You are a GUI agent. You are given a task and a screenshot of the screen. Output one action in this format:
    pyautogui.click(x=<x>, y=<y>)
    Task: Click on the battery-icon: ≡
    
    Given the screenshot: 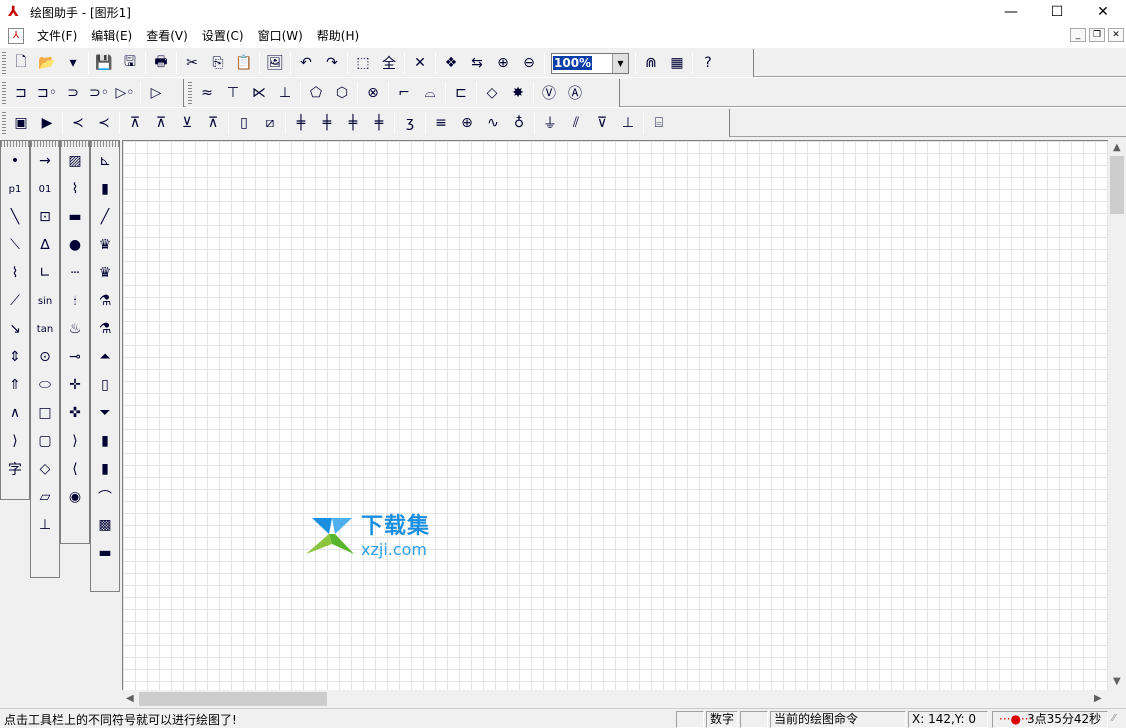 What is the action you would take?
    pyautogui.click(x=441, y=123)
    